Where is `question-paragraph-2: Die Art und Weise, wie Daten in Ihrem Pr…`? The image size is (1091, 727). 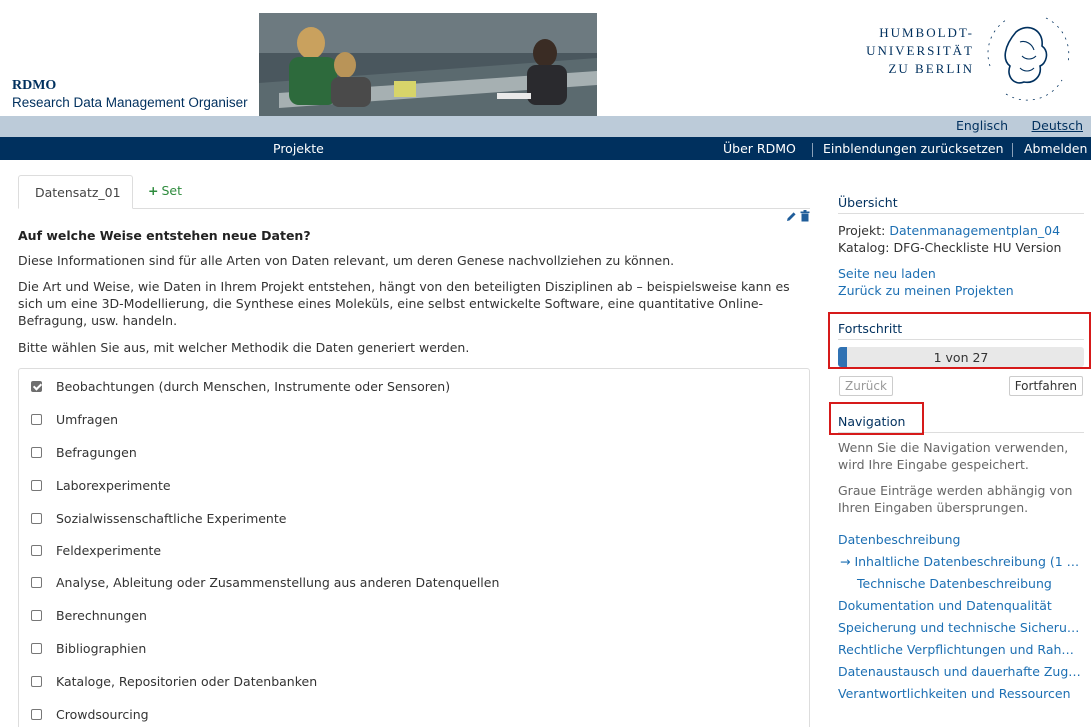 question-paragraph-2: Die Art und Weise, wie Daten in Ihrem Pr… is located at coordinates (404, 303).